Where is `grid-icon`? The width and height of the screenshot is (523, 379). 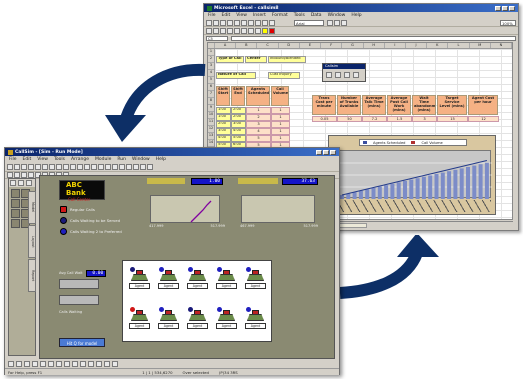
grid-icon is located at coordinates (338, 75).